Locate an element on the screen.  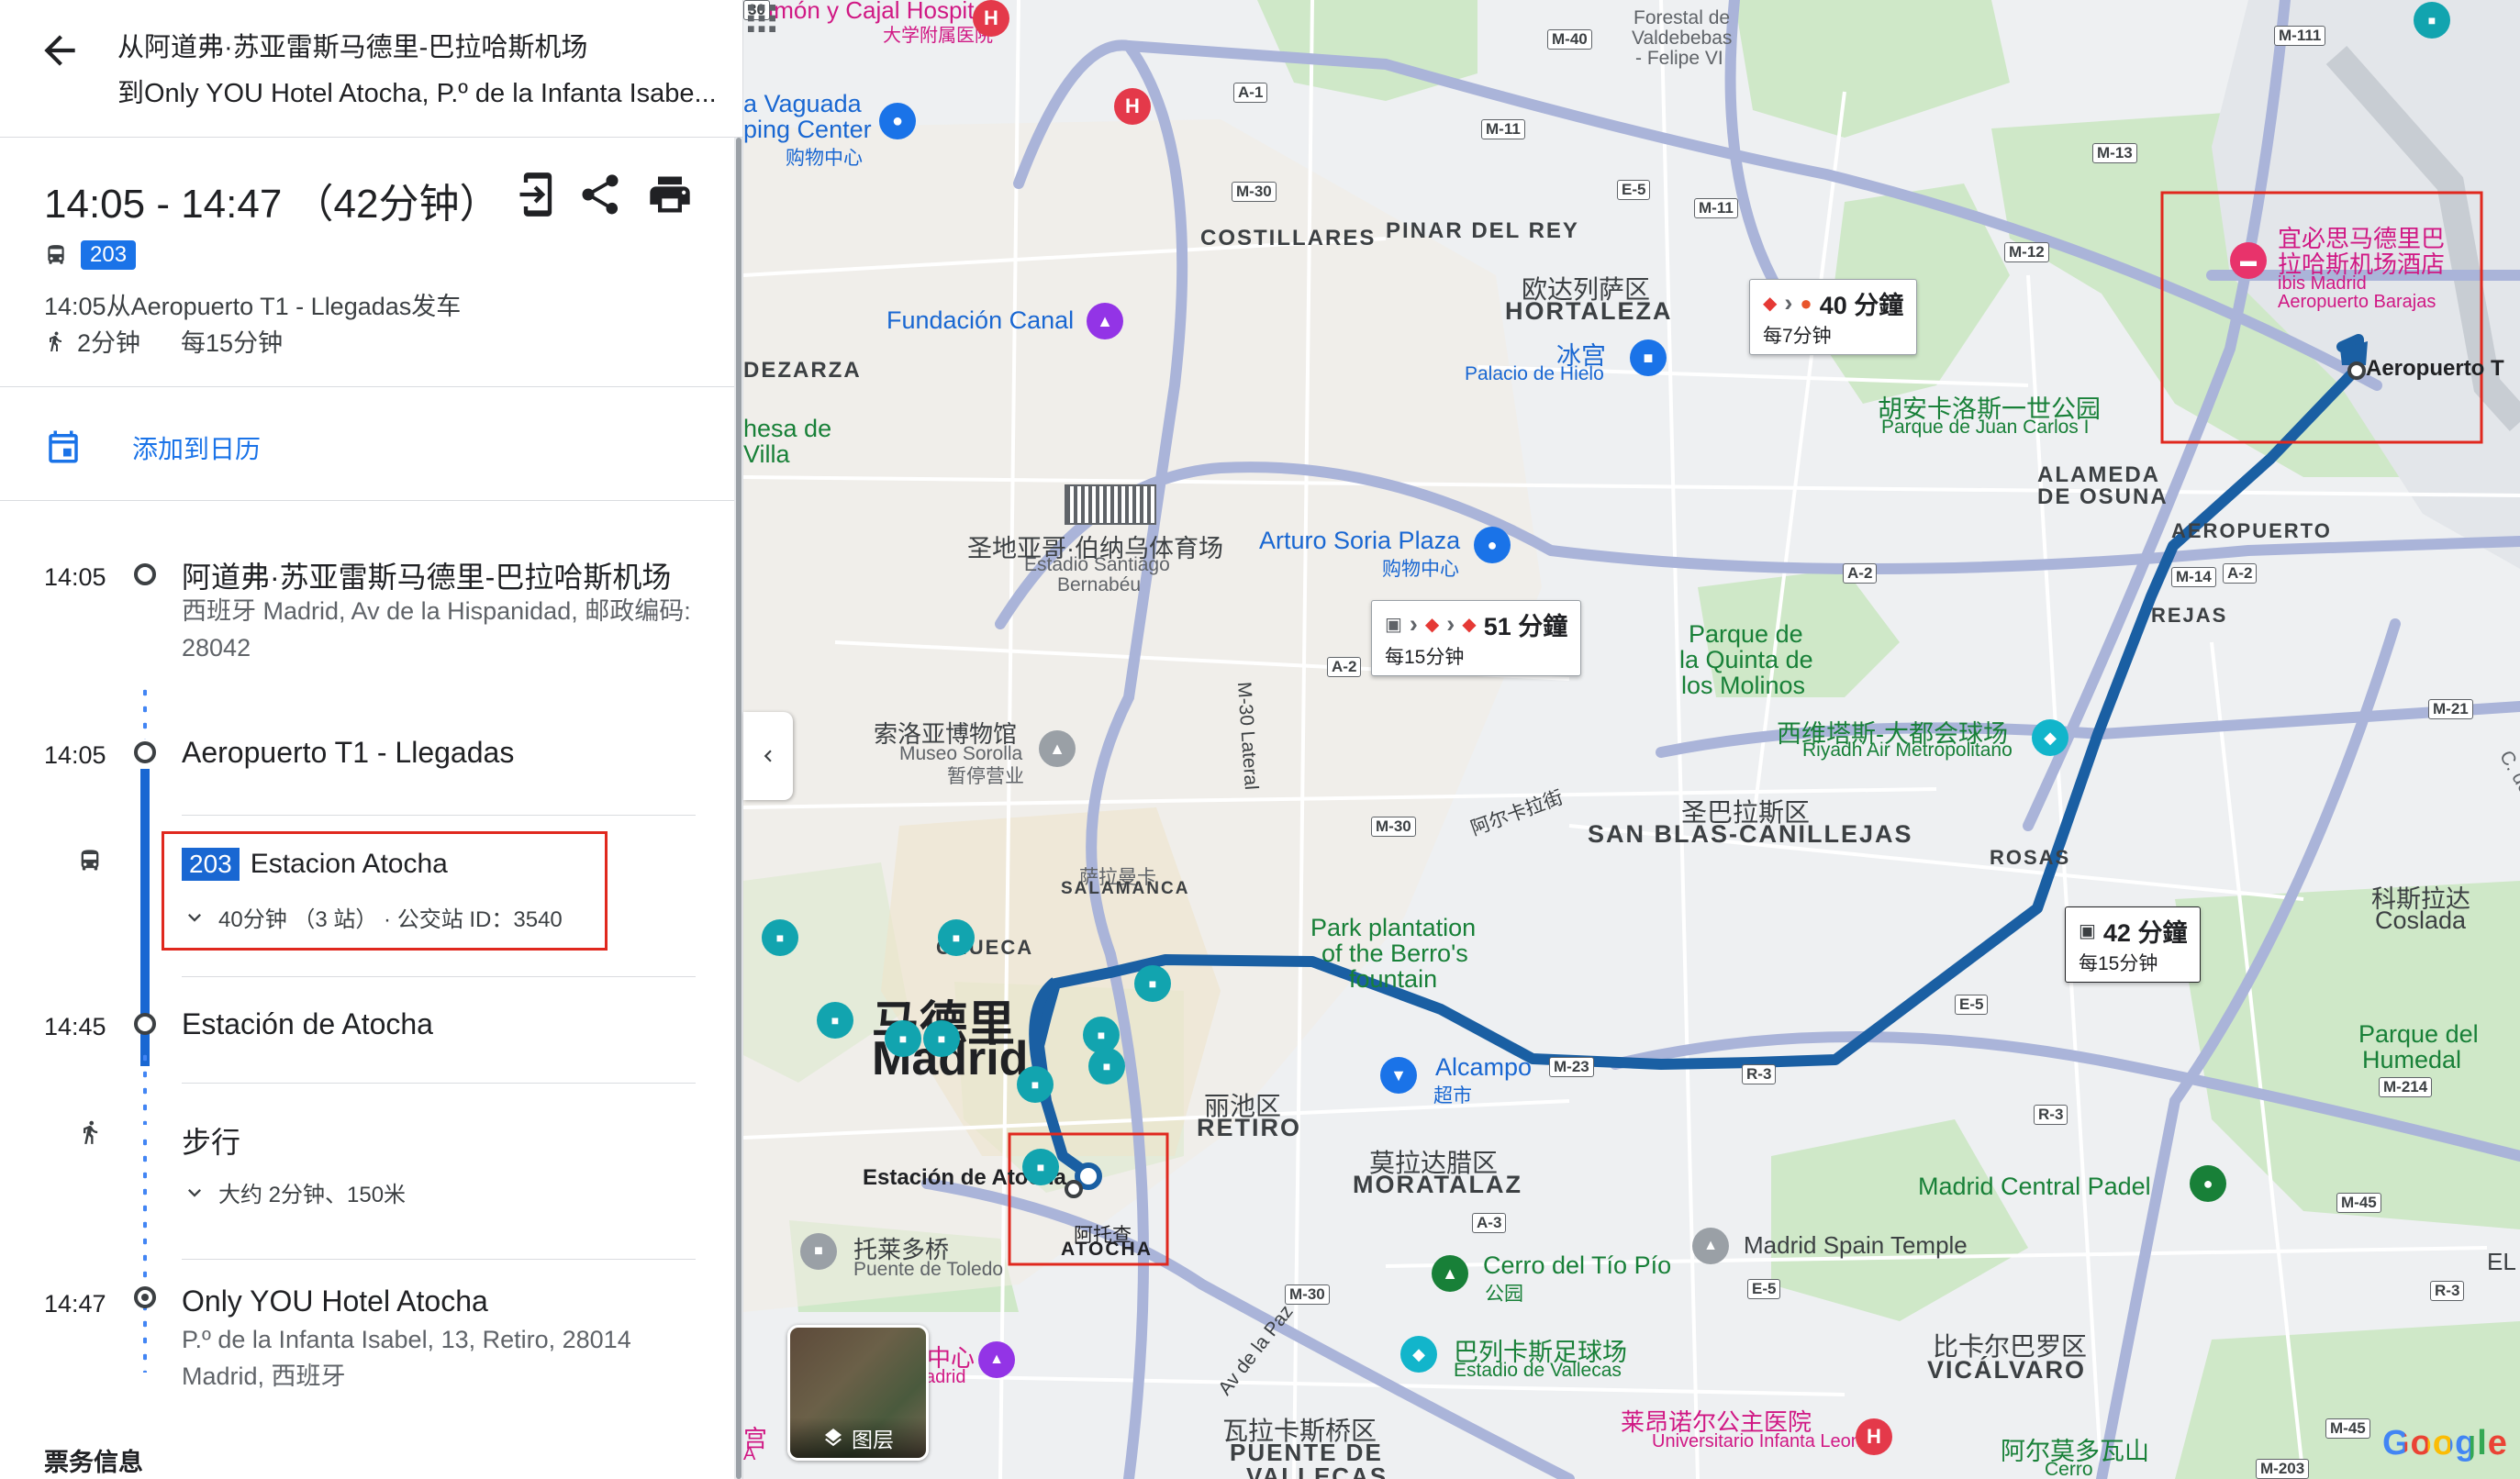
cart-icon: ▼ is located at coordinates (1398, 1075).